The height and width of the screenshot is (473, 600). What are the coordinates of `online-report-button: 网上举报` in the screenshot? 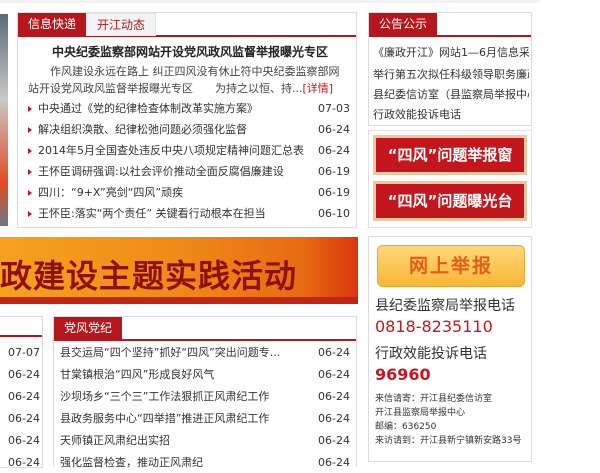 It's located at (451, 266).